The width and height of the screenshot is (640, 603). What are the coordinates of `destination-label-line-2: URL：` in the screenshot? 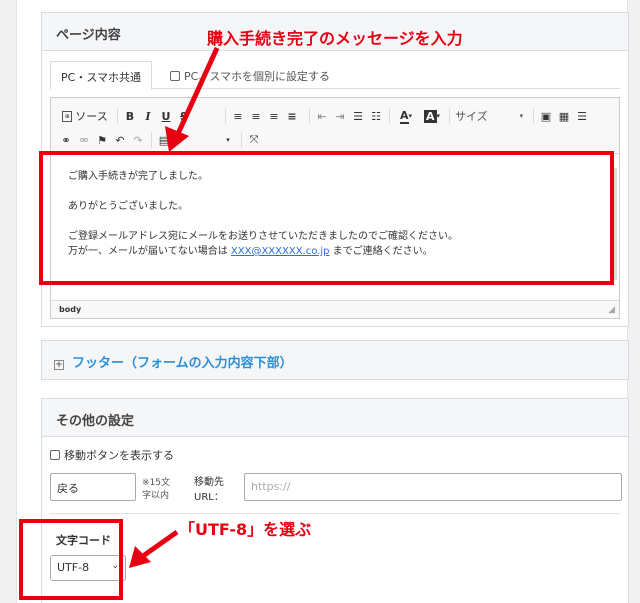 It's located at (209, 497).